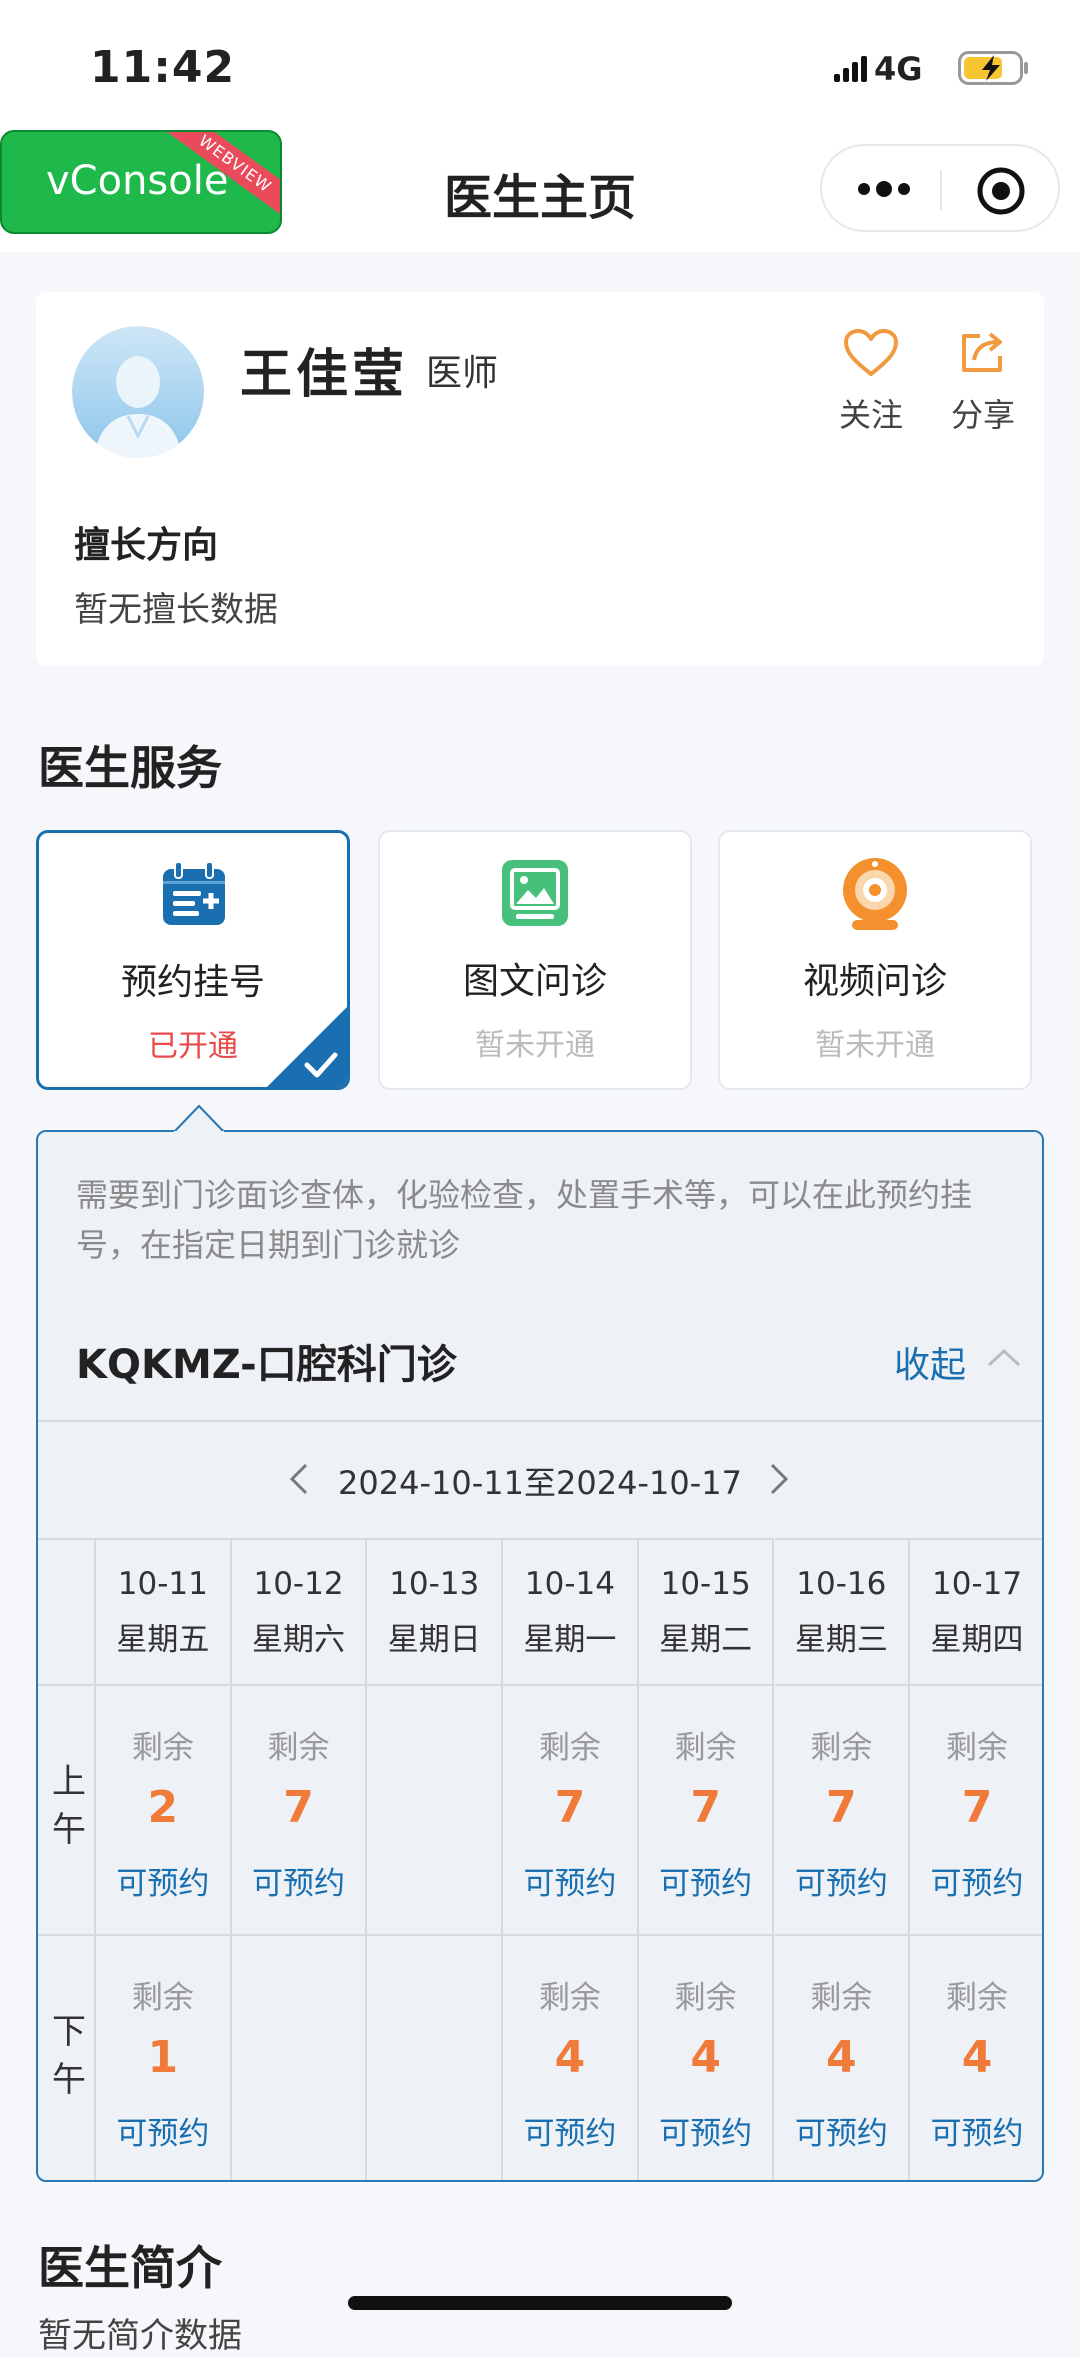  What do you see at coordinates (138, 392) in the screenshot?
I see `doctor-avatar` at bounding box center [138, 392].